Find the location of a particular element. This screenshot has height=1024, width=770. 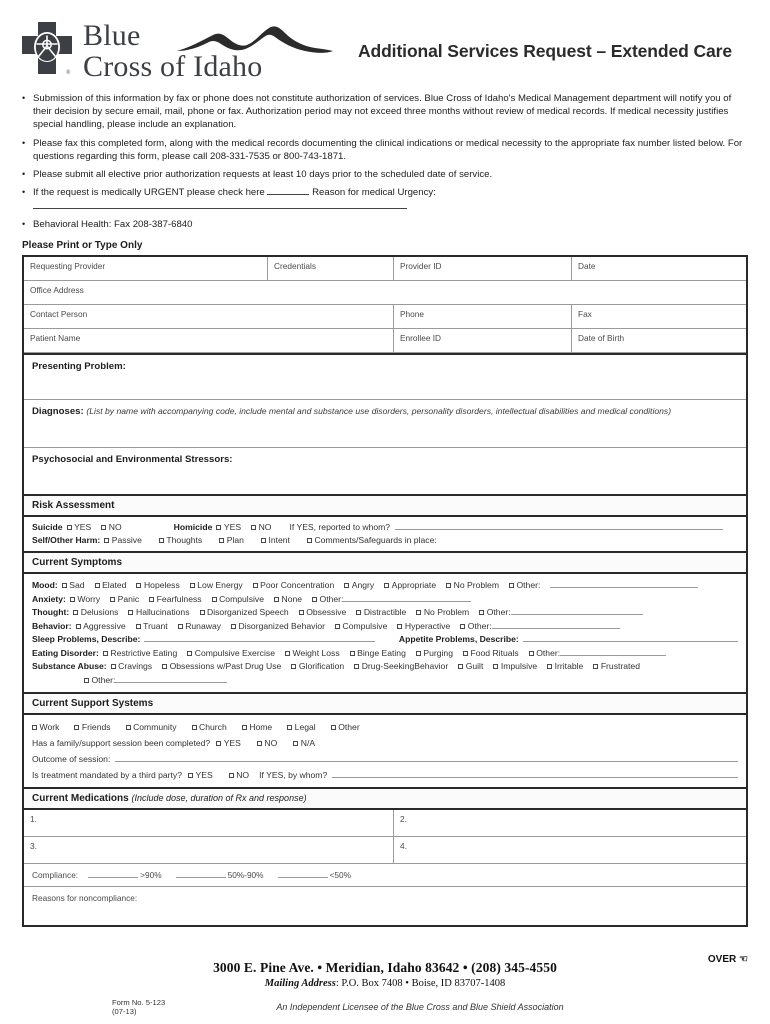

field-phone: Phone is located at coordinates (483, 316).